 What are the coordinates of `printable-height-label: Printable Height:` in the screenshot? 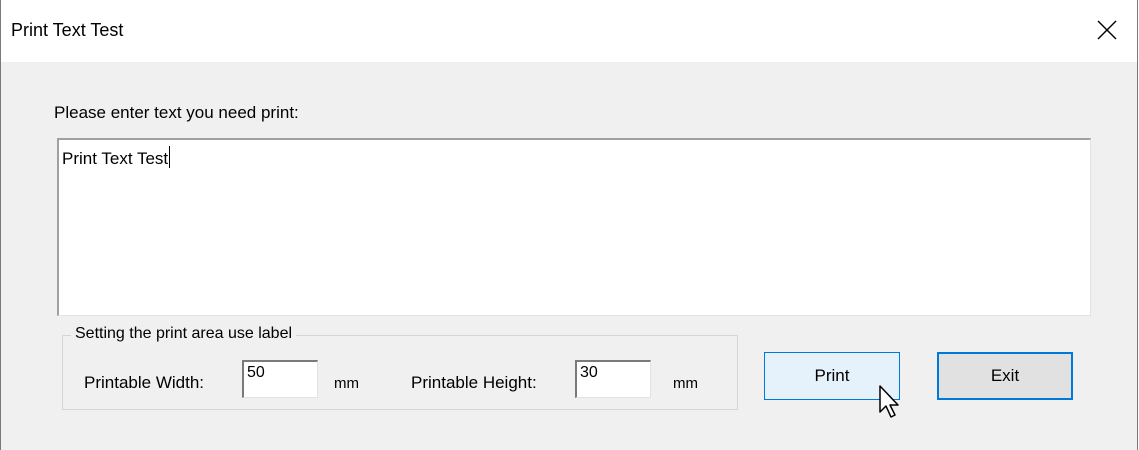 It's located at (474, 382).